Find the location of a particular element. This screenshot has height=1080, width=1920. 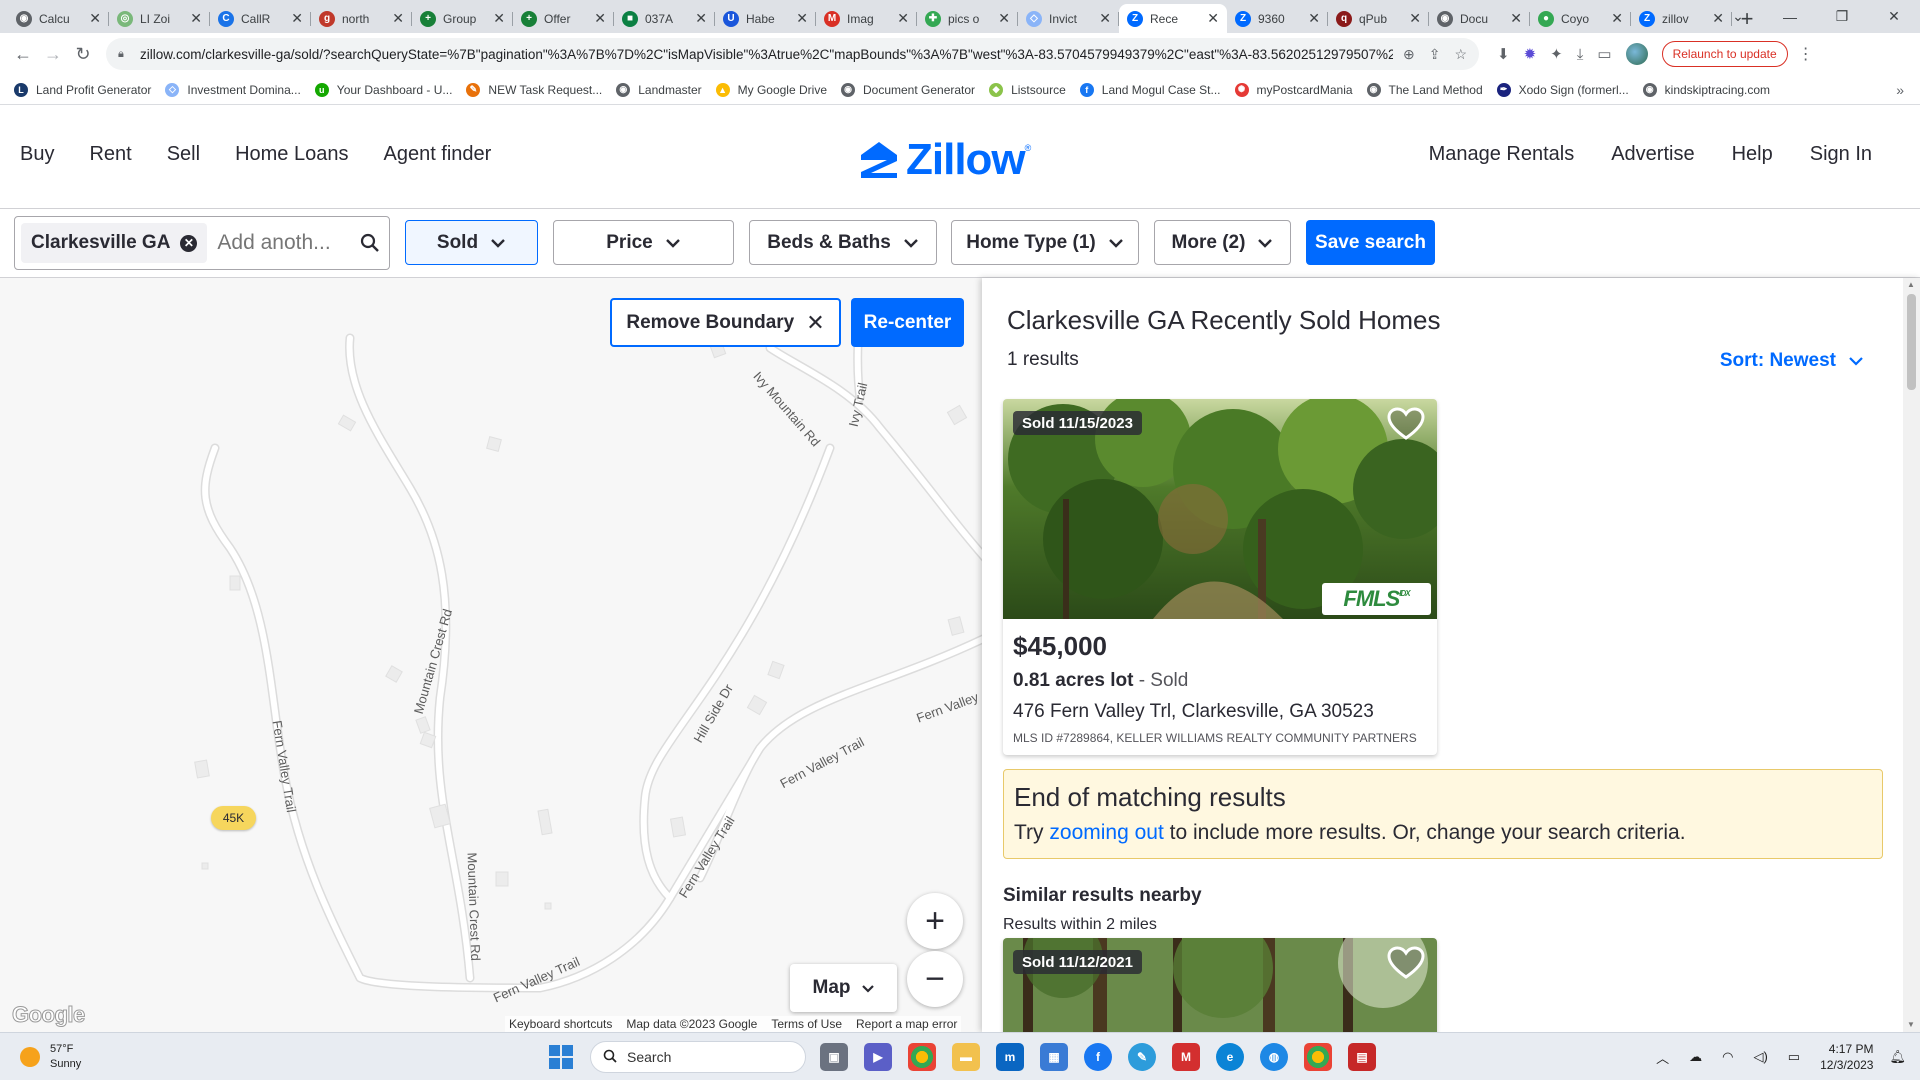

price-pin: 45K is located at coordinates (233, 818).